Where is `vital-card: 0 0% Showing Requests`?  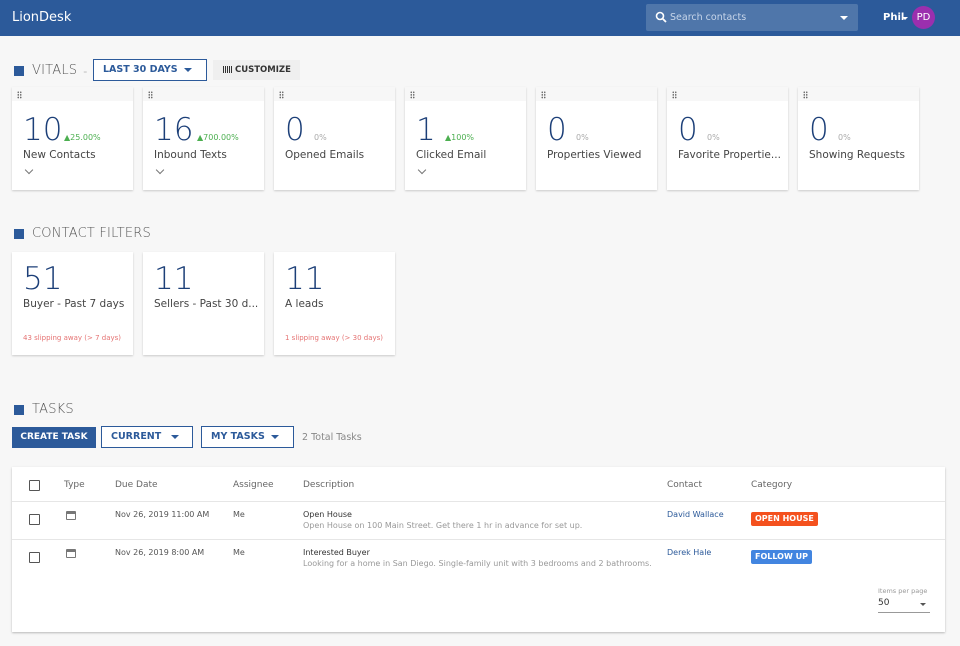
vital-card: 0 0% Showing Requests is located at coordinates (858, 138).